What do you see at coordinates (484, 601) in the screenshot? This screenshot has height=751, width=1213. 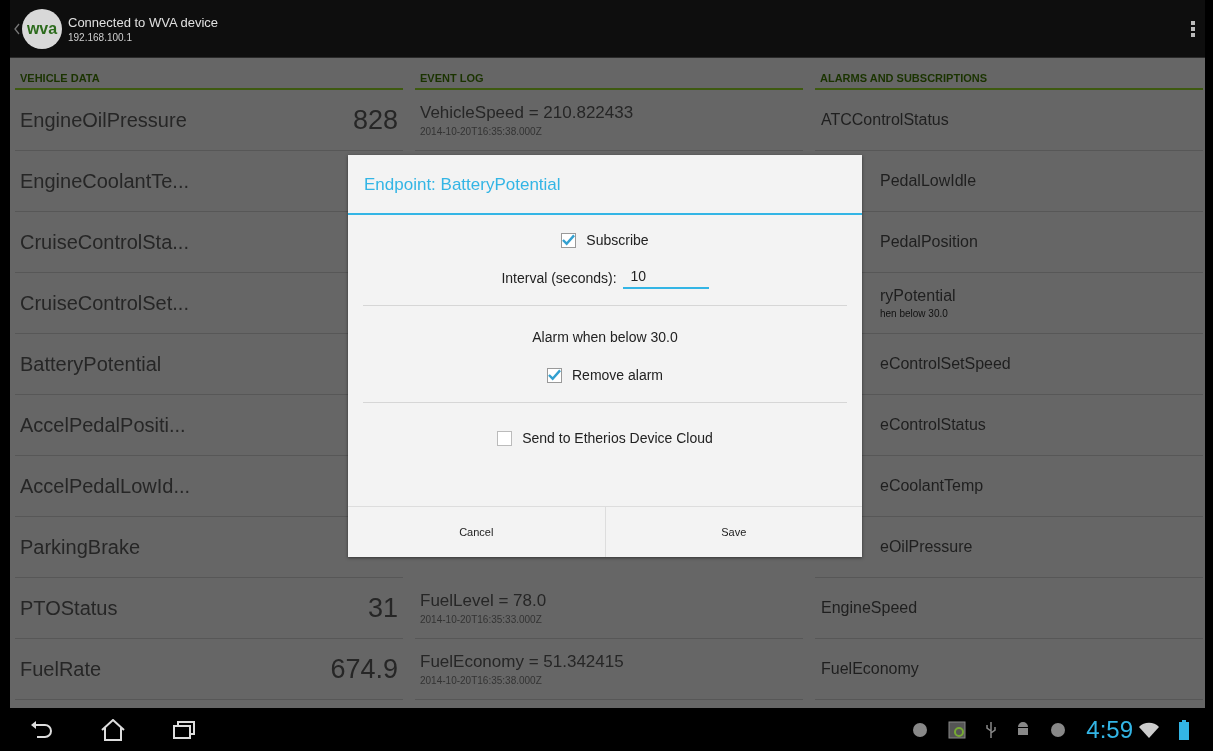 I see `event-text: FuelLevel = 78.0` at bounding box center [484, 601].